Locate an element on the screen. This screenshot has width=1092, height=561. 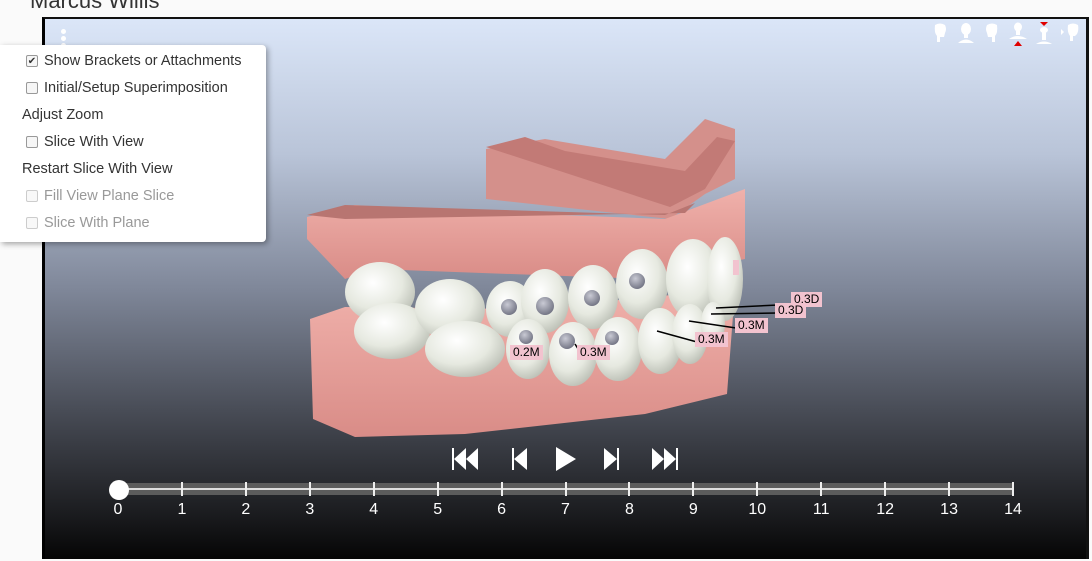
option-label: Slice With View is located at coordinates (94, 142).